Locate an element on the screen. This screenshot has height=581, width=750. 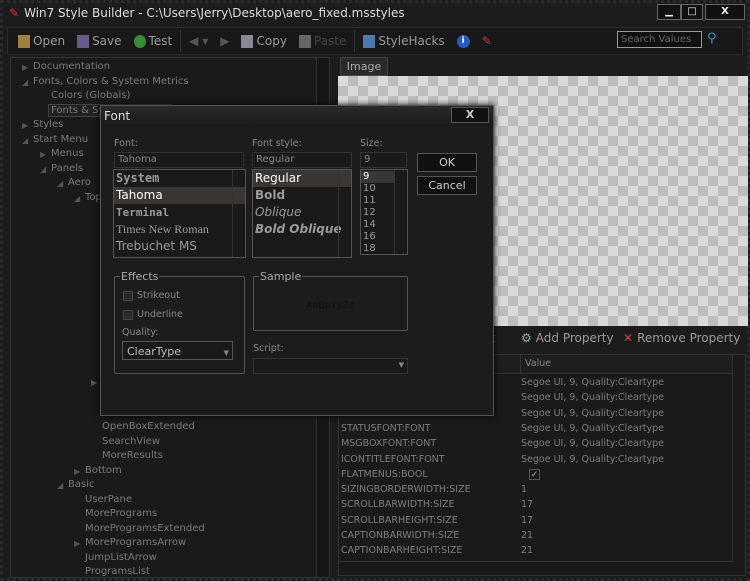
underline-checkbox is located at coordinates (128, 315).